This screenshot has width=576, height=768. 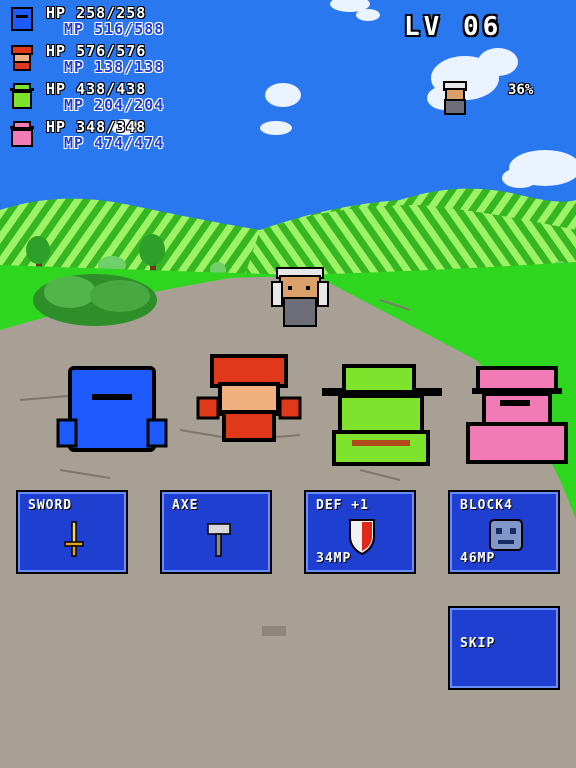 What do you see at coordinates (112, 409) in the screenshot?
I see `hero-blue-sprite` at bounding box center [112, 409].